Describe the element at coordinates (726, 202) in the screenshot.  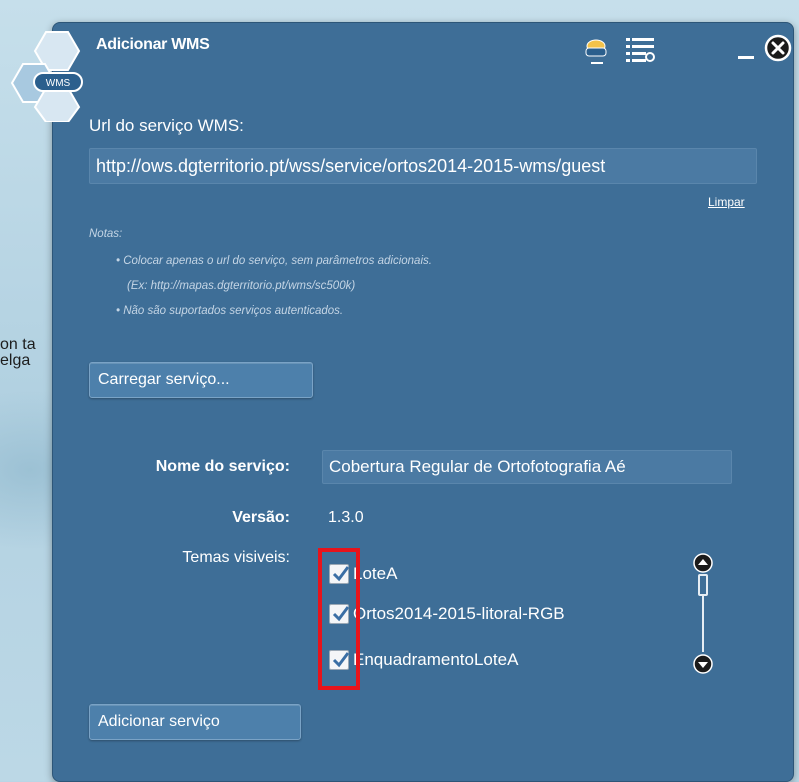
I see `clear-link: Limpar` at that location.